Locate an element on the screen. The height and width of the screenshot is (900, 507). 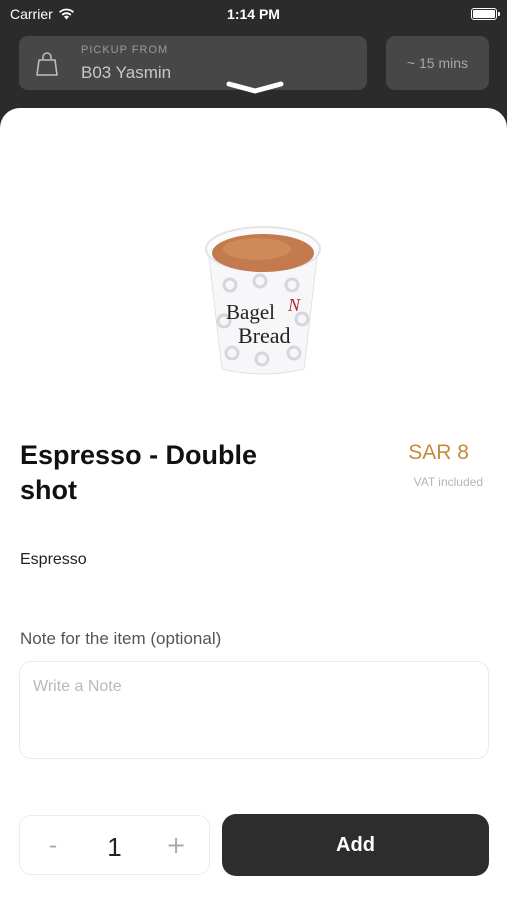
svg-text: Bread is located at coordinates (264, 335).